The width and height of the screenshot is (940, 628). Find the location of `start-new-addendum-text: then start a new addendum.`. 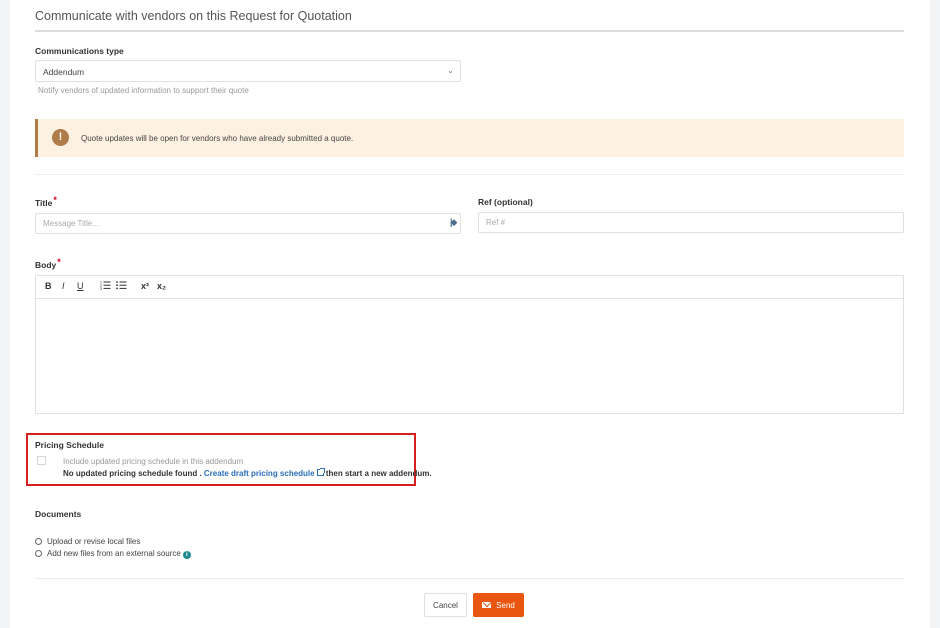

start-new-addendum-text: then start a new addendum. is located at coordinates (378, 473).